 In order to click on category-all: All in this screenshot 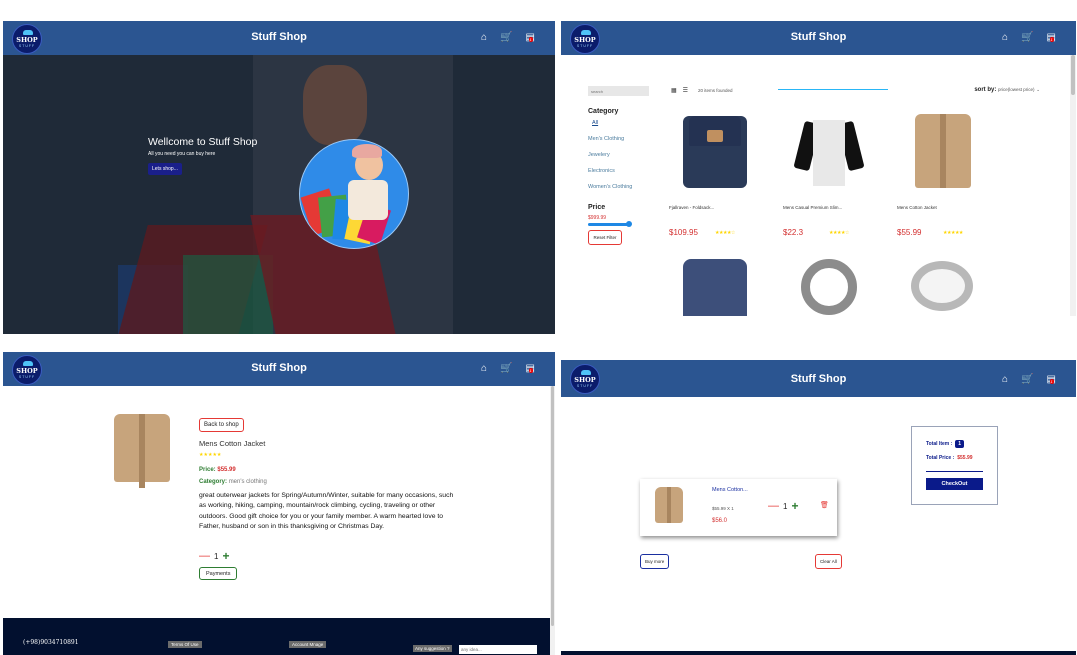, I will do `click(595, 123)`.